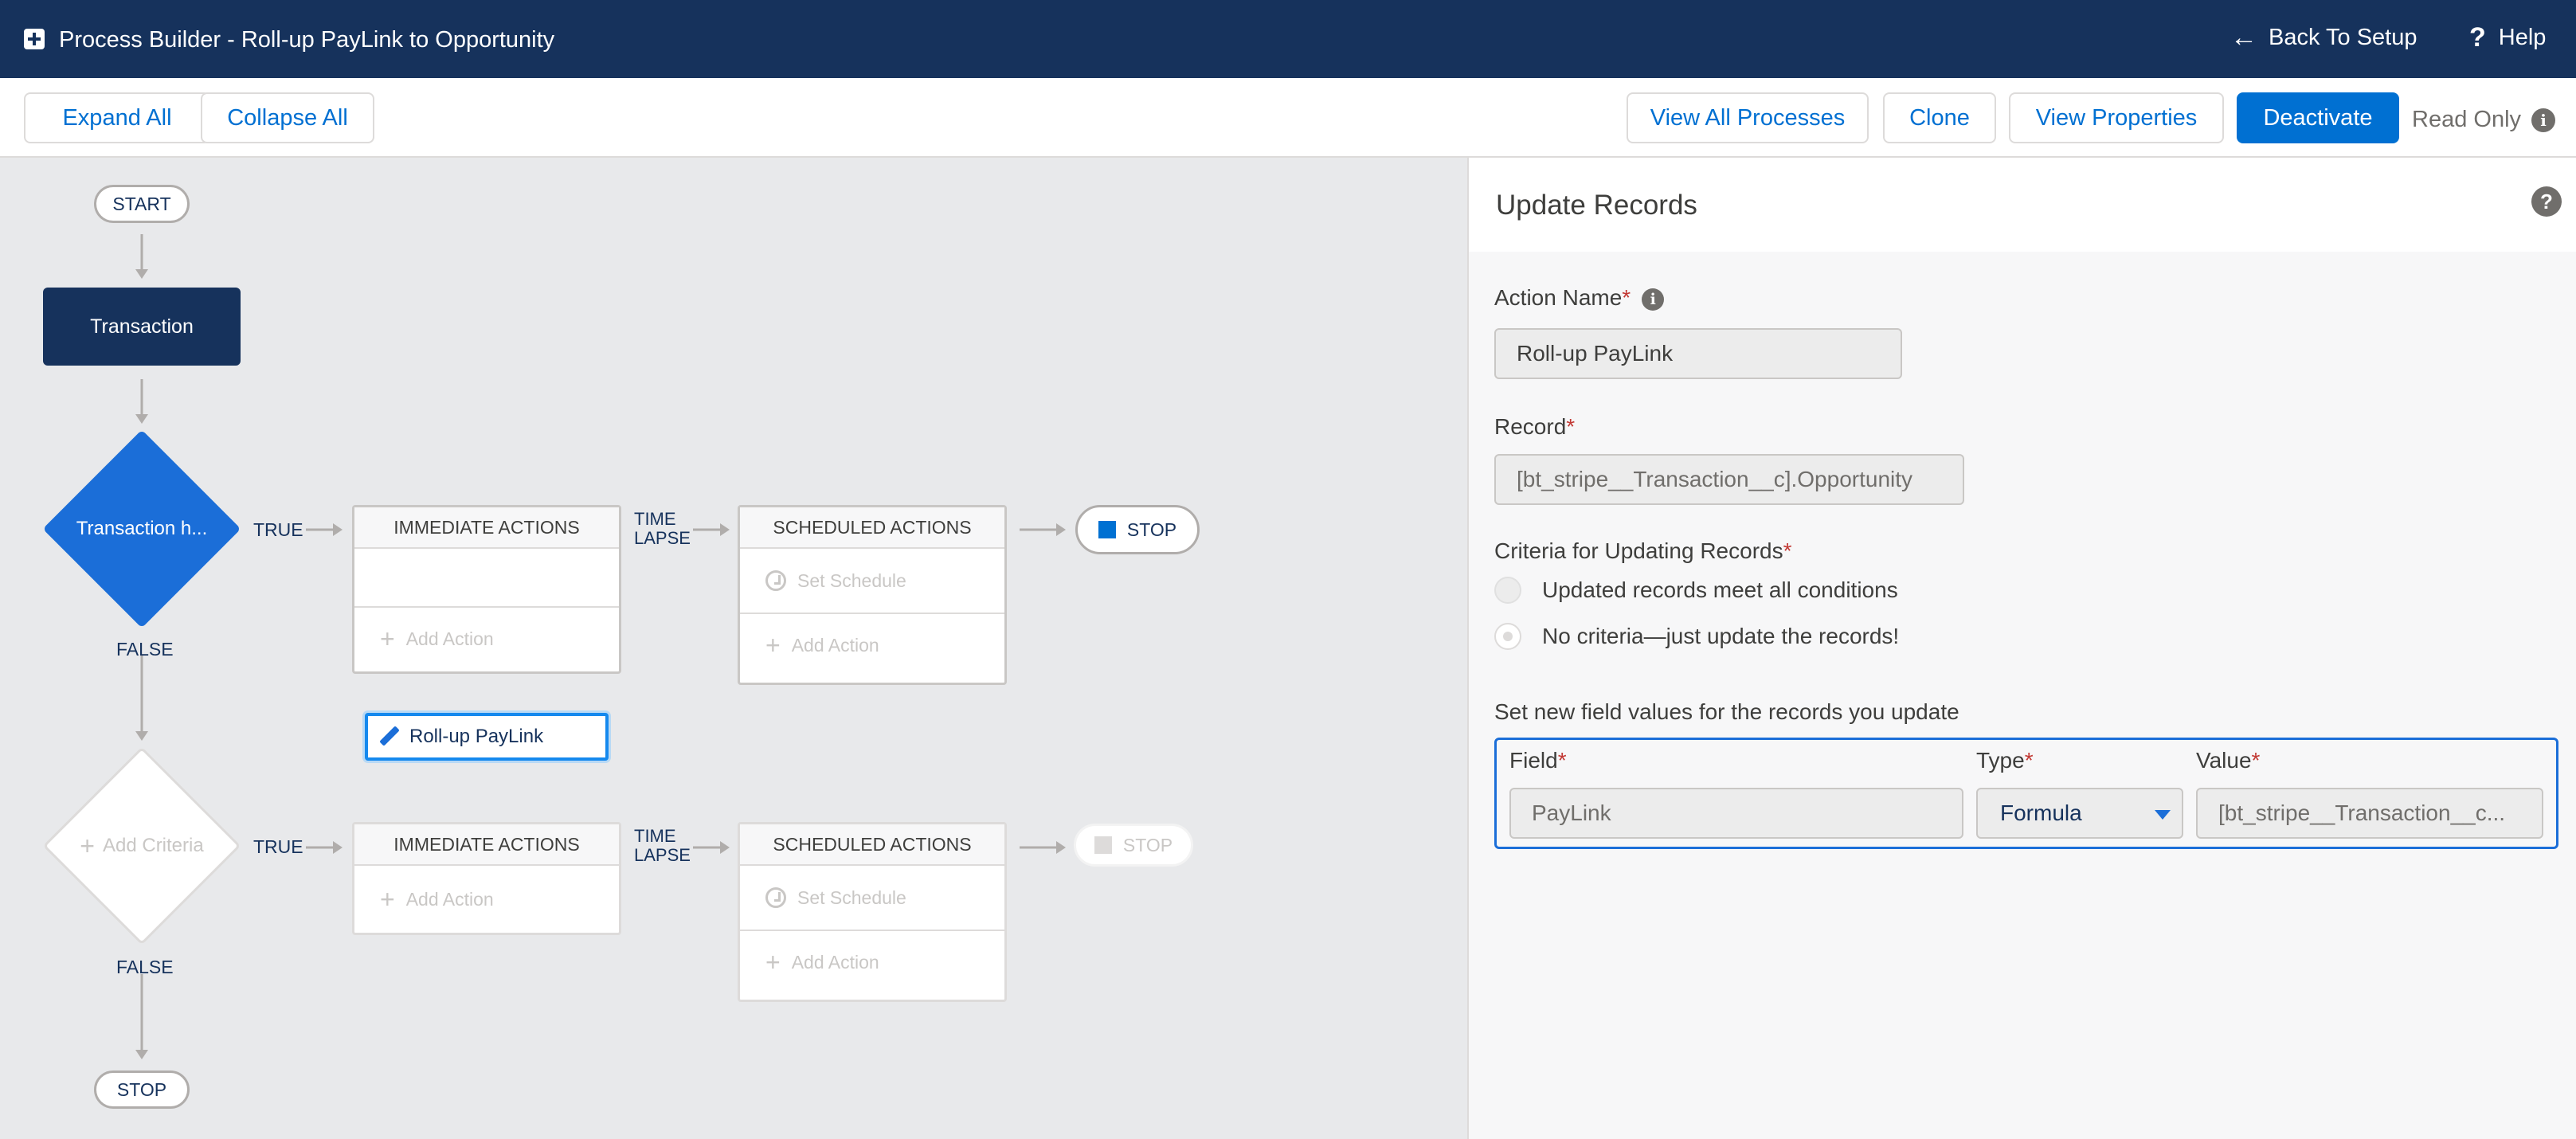 The image size is (2576, 1139). I want to click on selected-action-item: Roll-up PayLink, so click(487, 737).